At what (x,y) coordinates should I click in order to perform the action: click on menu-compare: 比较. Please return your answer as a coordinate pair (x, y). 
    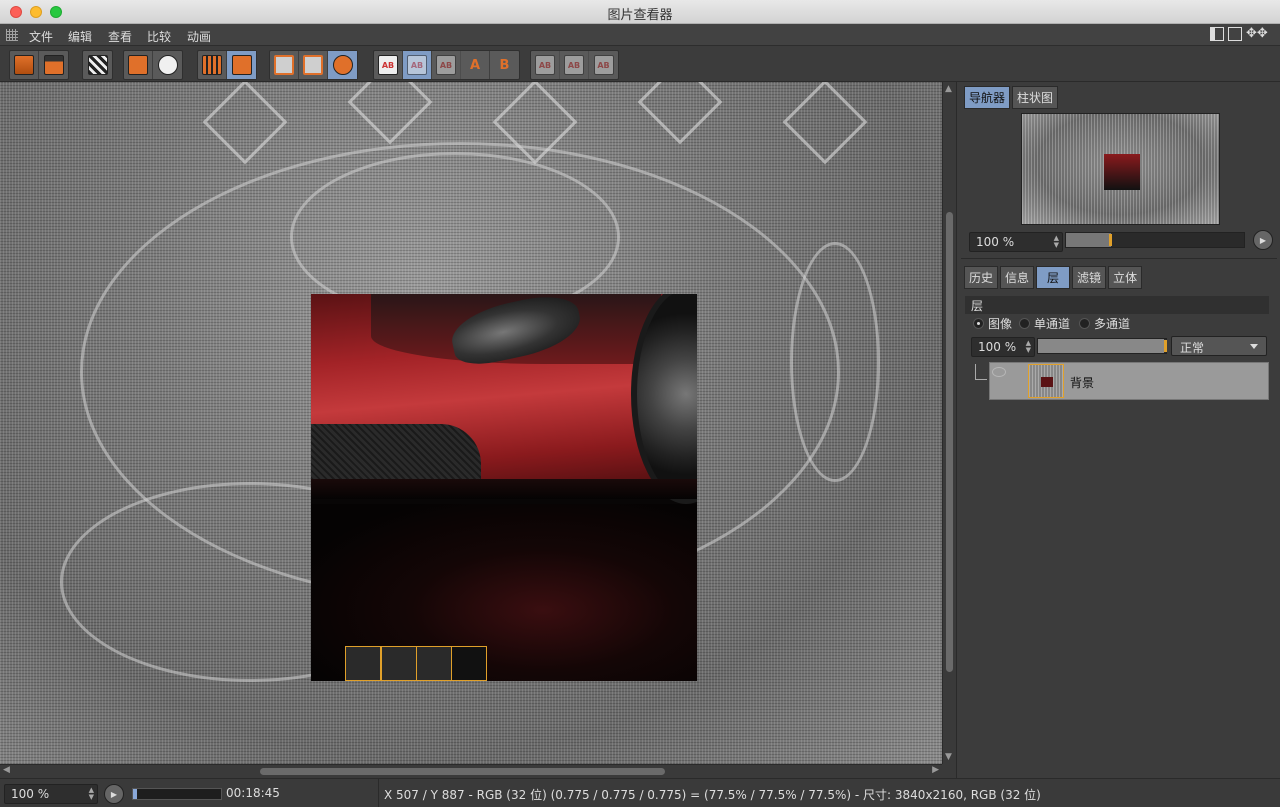
    Looking at the image, I should click on (159, 36).